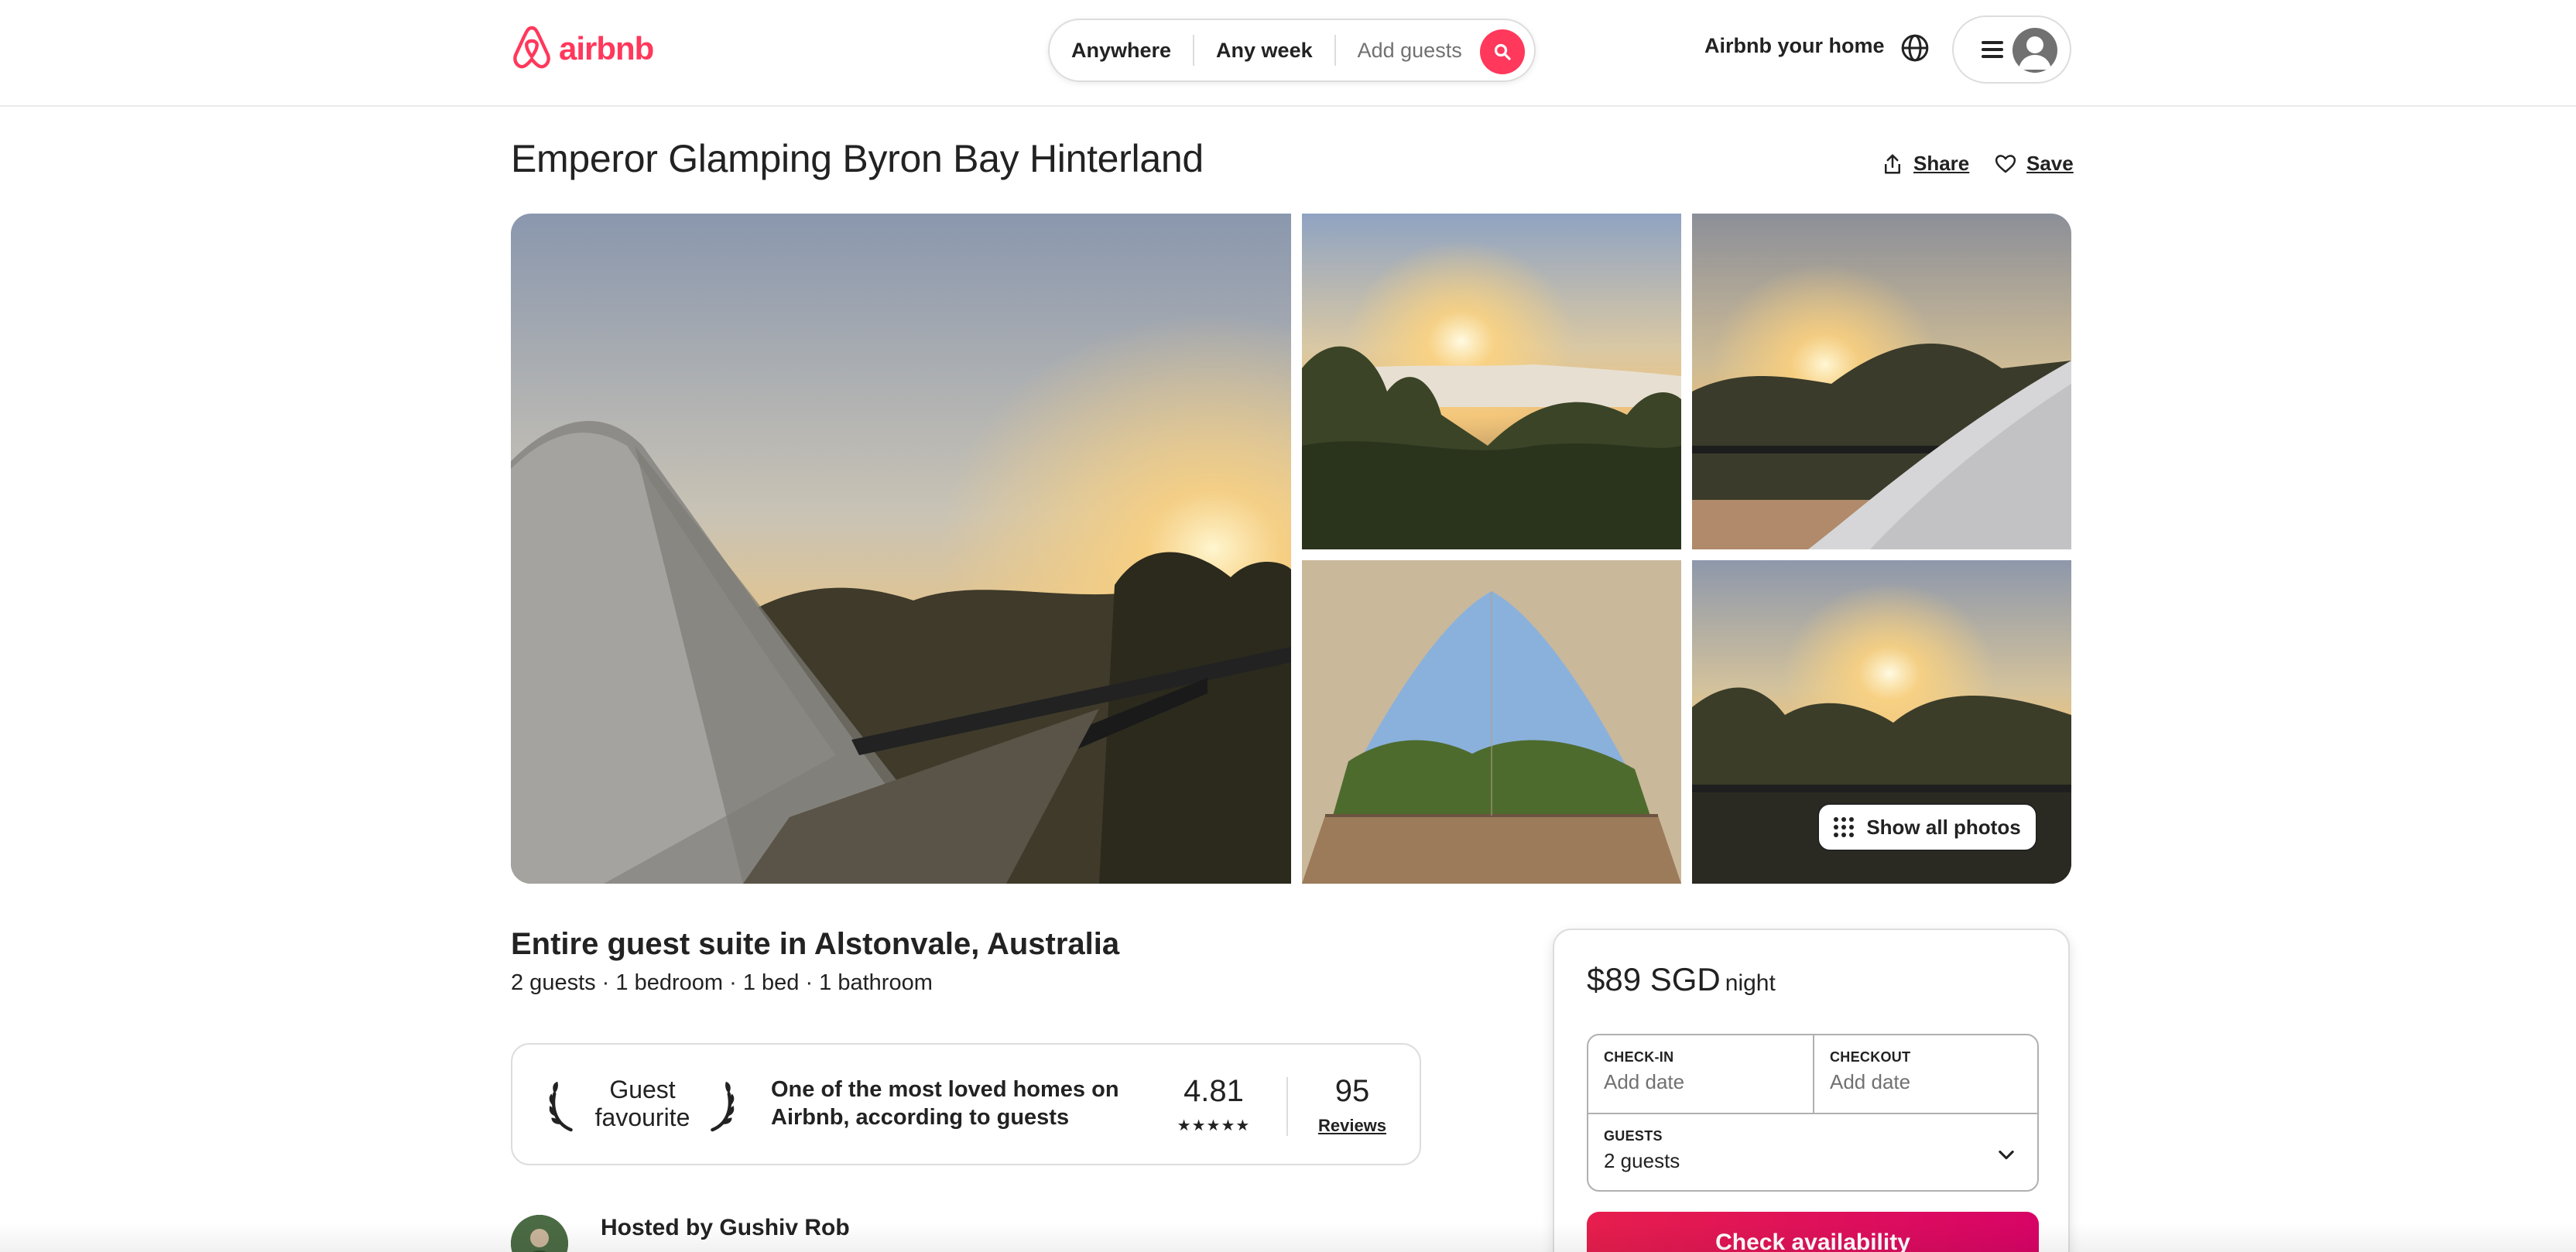  What do you see at coordinates (1813, 1232) in the screenshot?
I see `check-availability-button: Check availability` at bounding box center [1813, 1232].